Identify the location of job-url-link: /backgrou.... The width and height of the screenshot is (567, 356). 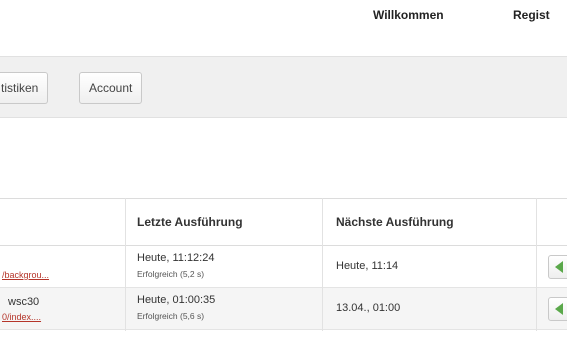
(25, 275).